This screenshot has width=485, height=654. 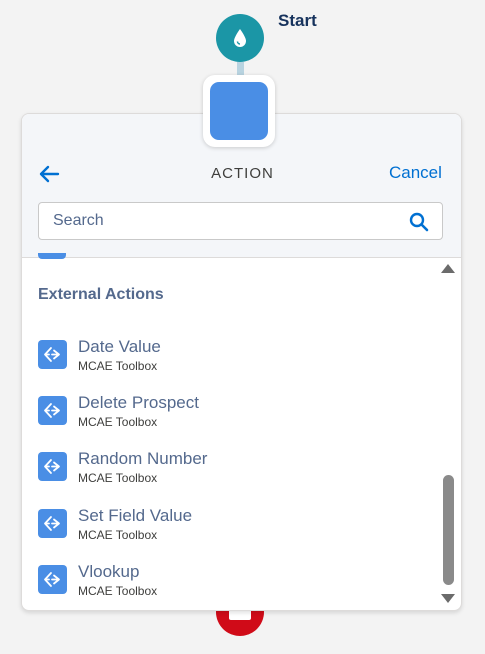 What do you see at coordinates (228, 359) in the screenshot?
I see `list-item: Date Value MCAE Toolbox` at bounding box center [228, 359].